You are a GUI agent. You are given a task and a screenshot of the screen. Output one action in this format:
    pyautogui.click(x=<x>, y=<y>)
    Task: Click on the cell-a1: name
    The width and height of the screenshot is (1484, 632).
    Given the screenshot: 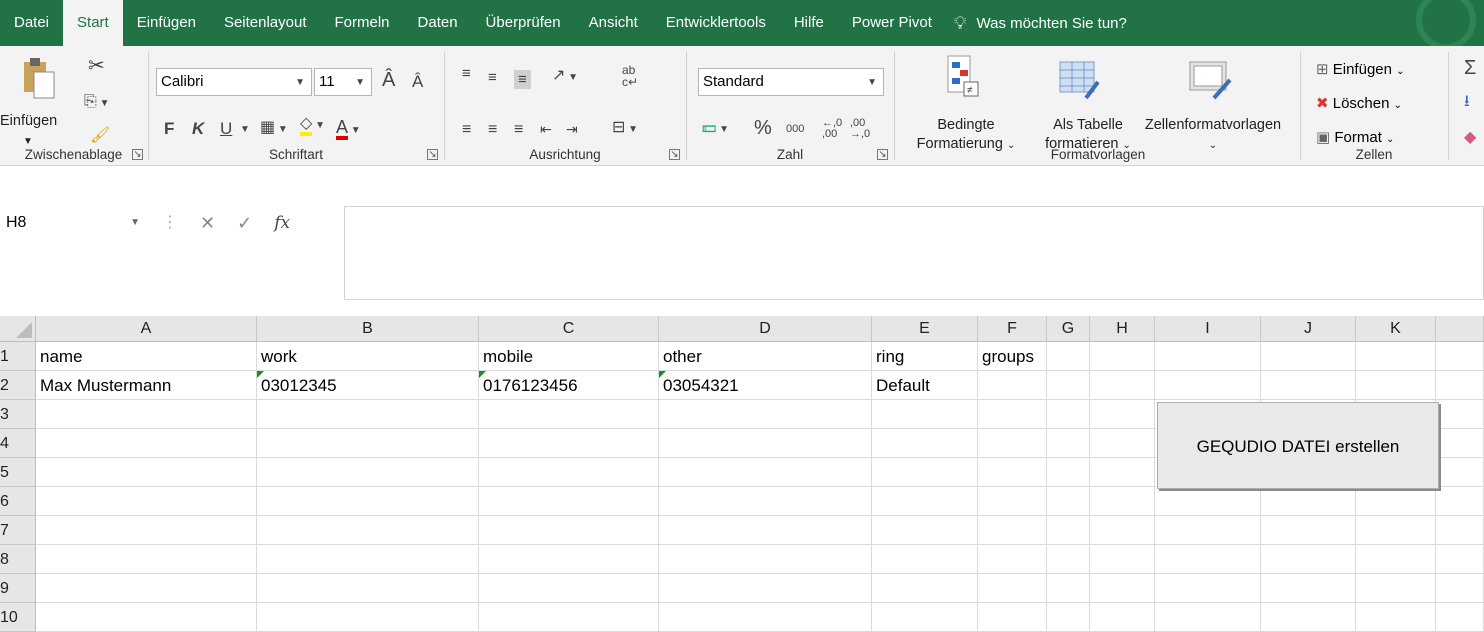 What is the action you would take?
    pyautogui.click(x=146, y=356)
    